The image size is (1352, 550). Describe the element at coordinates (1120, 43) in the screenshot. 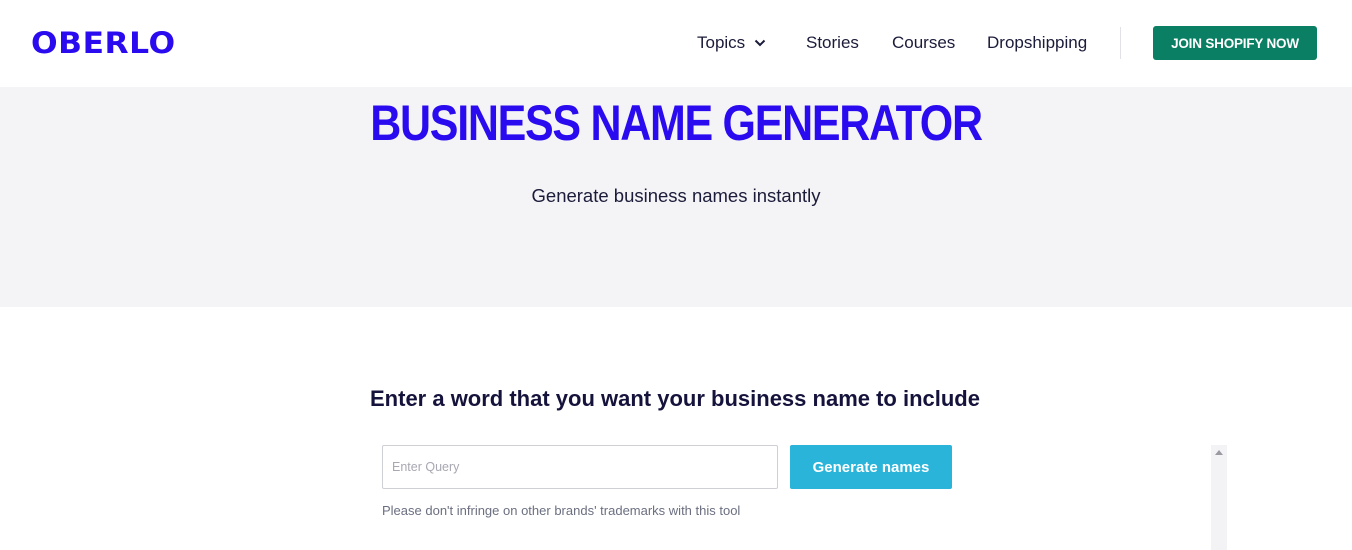

I see `nav-divider` at that location.